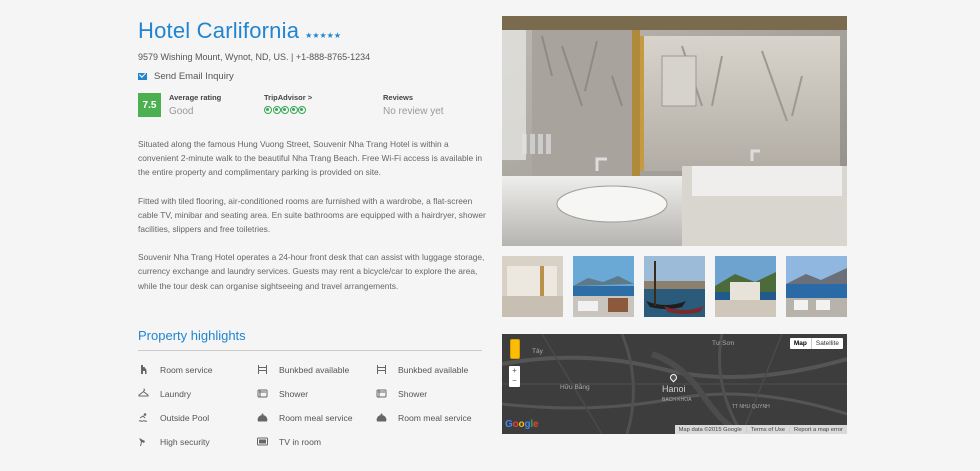 Image resolution: width=980 pixels, height=471 pixels. Describe the element at coordinates (767, 429) in the screenshot. I see `terms-of-use-link: Terms of Use` at that location.